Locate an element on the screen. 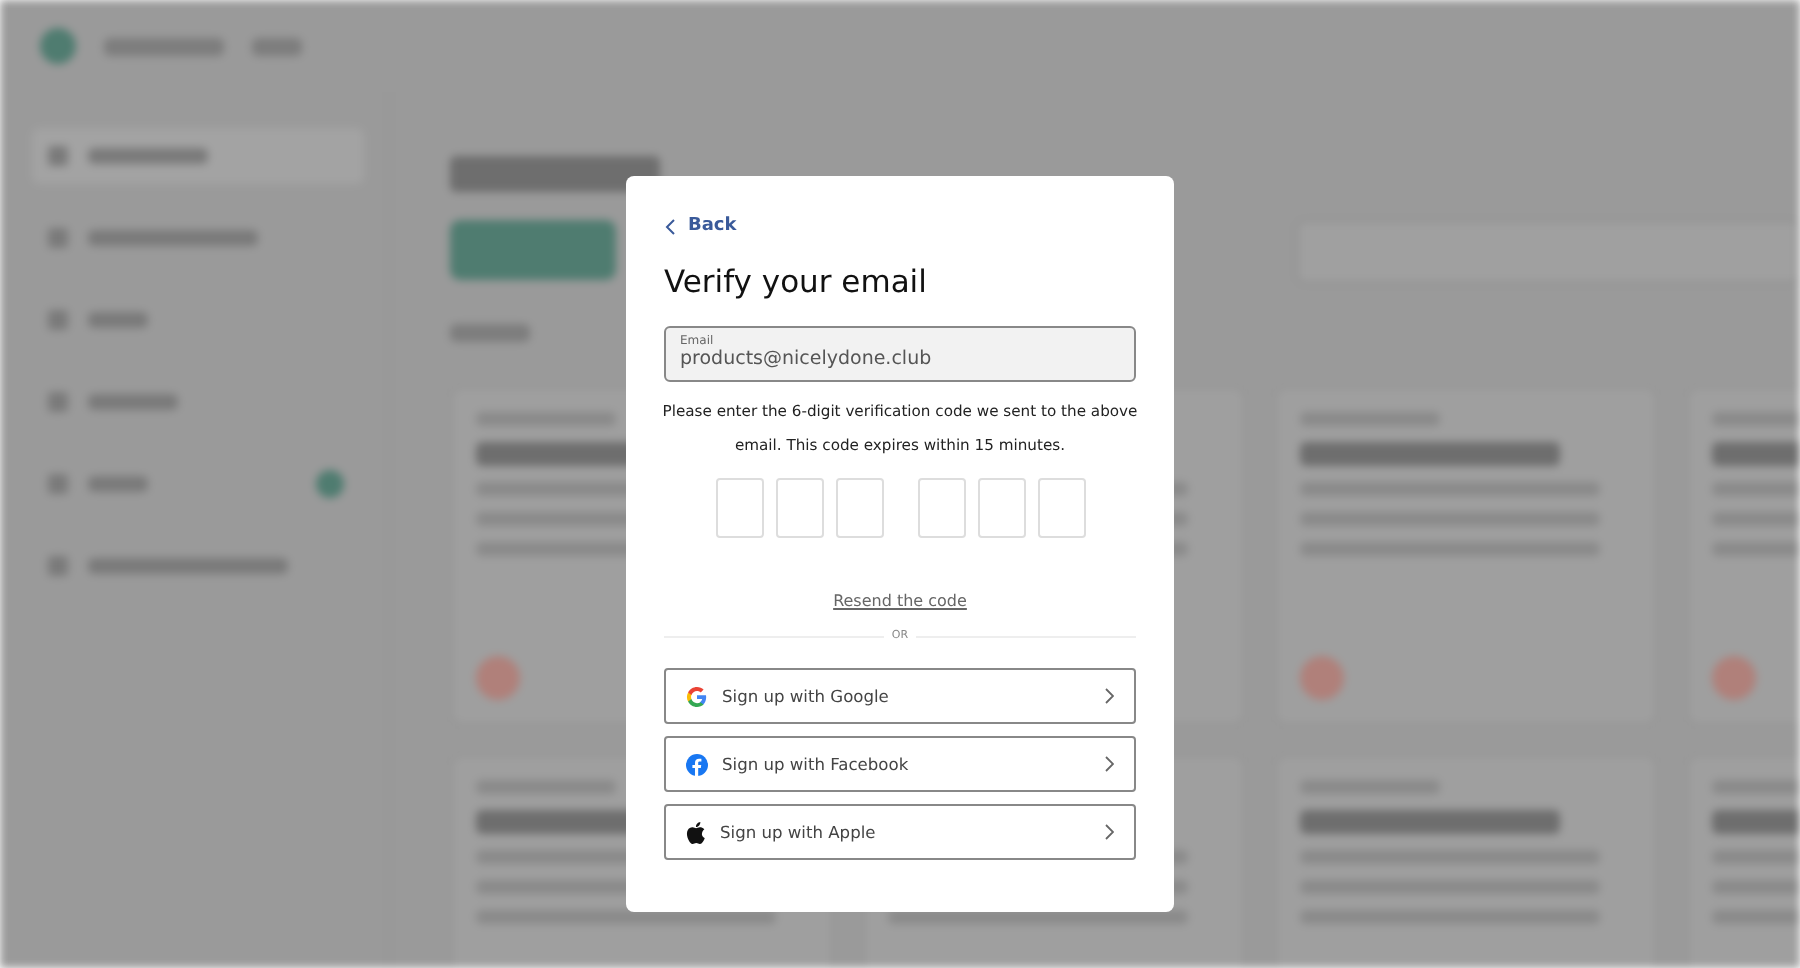 The height and width of the screenshot is (968, 1800). google-g-icon is located at coordinates (697, 696).